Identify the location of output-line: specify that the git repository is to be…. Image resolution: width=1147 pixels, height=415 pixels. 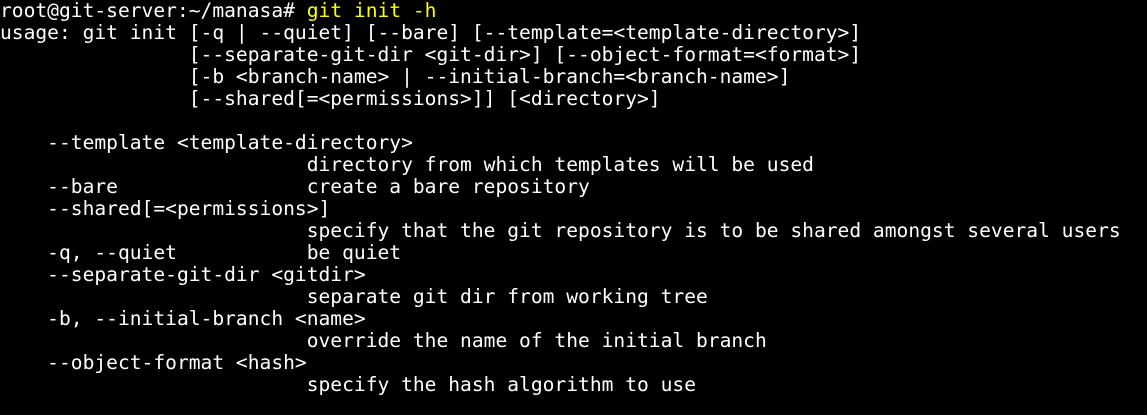
(560, 230).